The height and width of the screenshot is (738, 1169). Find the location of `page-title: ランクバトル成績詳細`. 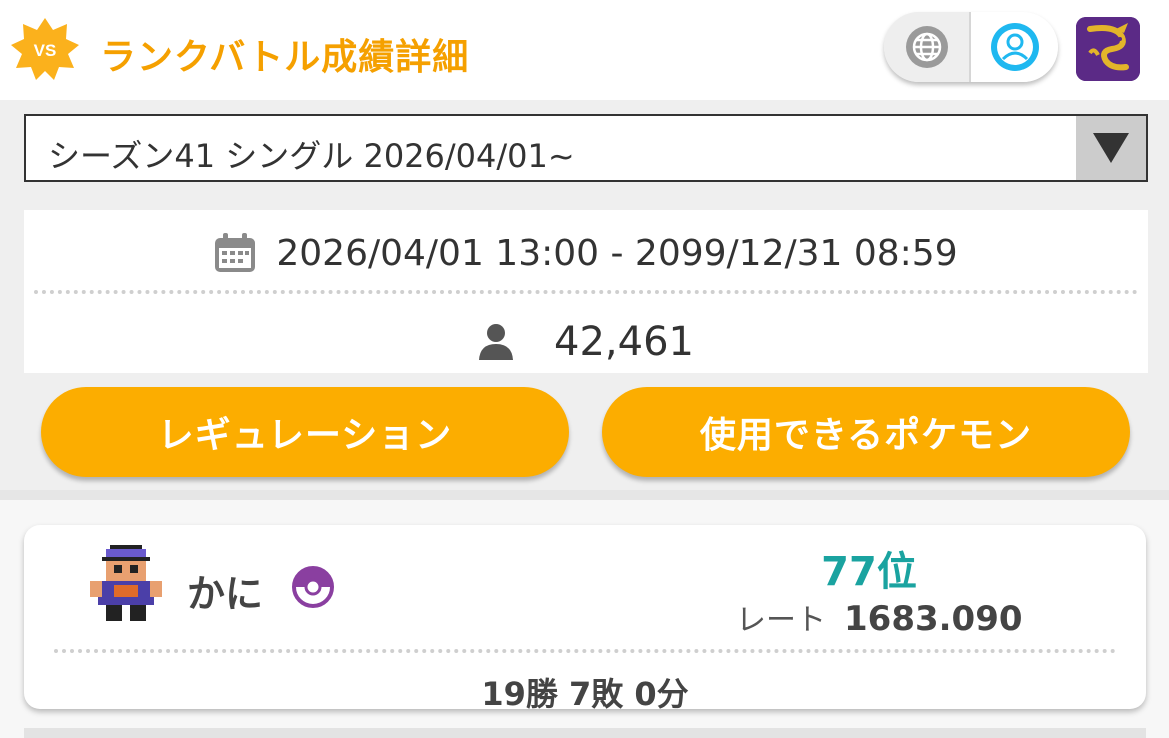

page-title: ランクバトル成績詳細 is located at coordinates (285, 57).